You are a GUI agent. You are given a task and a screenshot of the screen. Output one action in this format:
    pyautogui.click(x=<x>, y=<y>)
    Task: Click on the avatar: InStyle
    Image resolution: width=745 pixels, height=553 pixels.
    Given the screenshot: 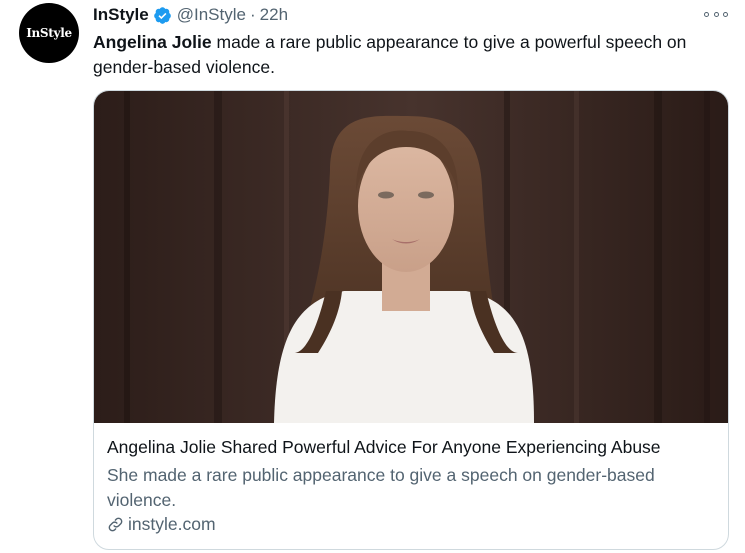 What is the action you would take?
    pyautogui.click(x=49, y=33)
    